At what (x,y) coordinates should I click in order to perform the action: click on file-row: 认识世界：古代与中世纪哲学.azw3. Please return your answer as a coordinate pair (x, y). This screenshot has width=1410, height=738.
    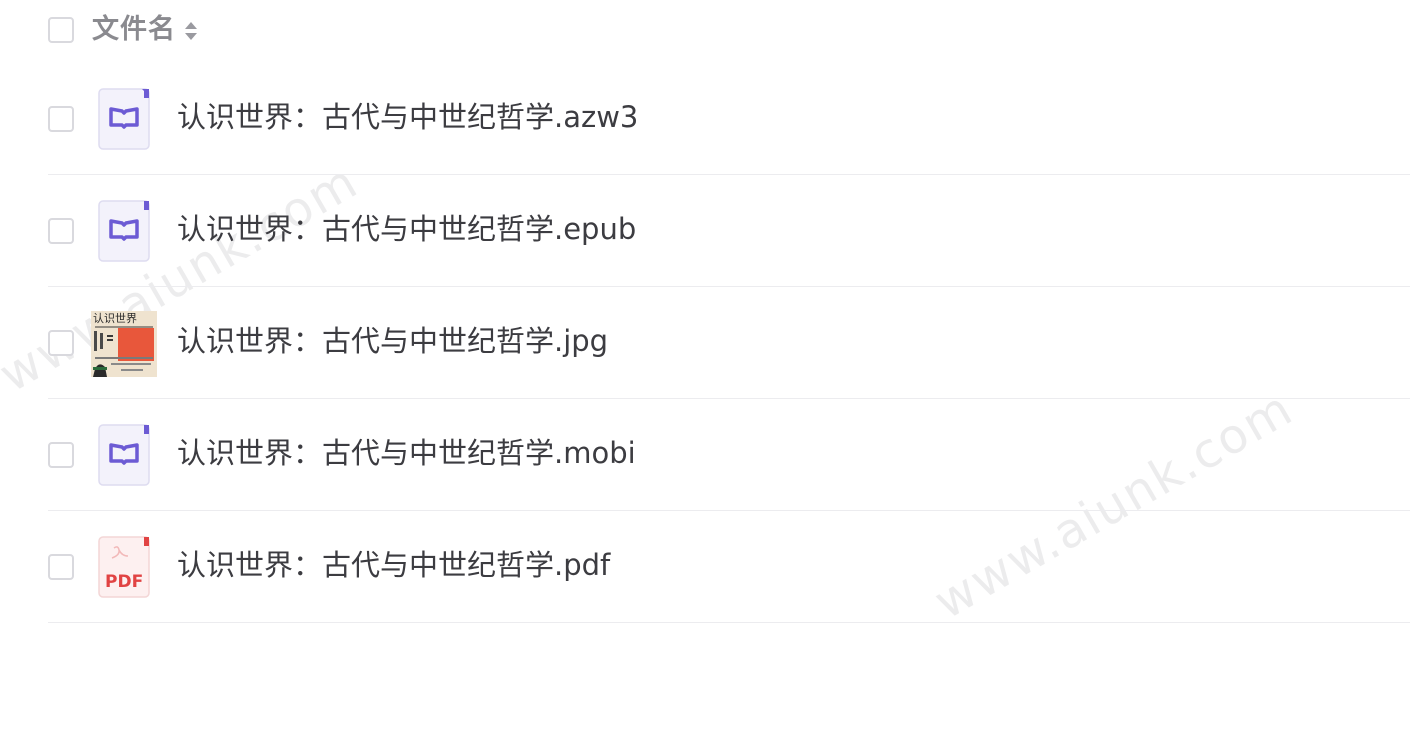
    Looking at the image, I should click on (729, 119).